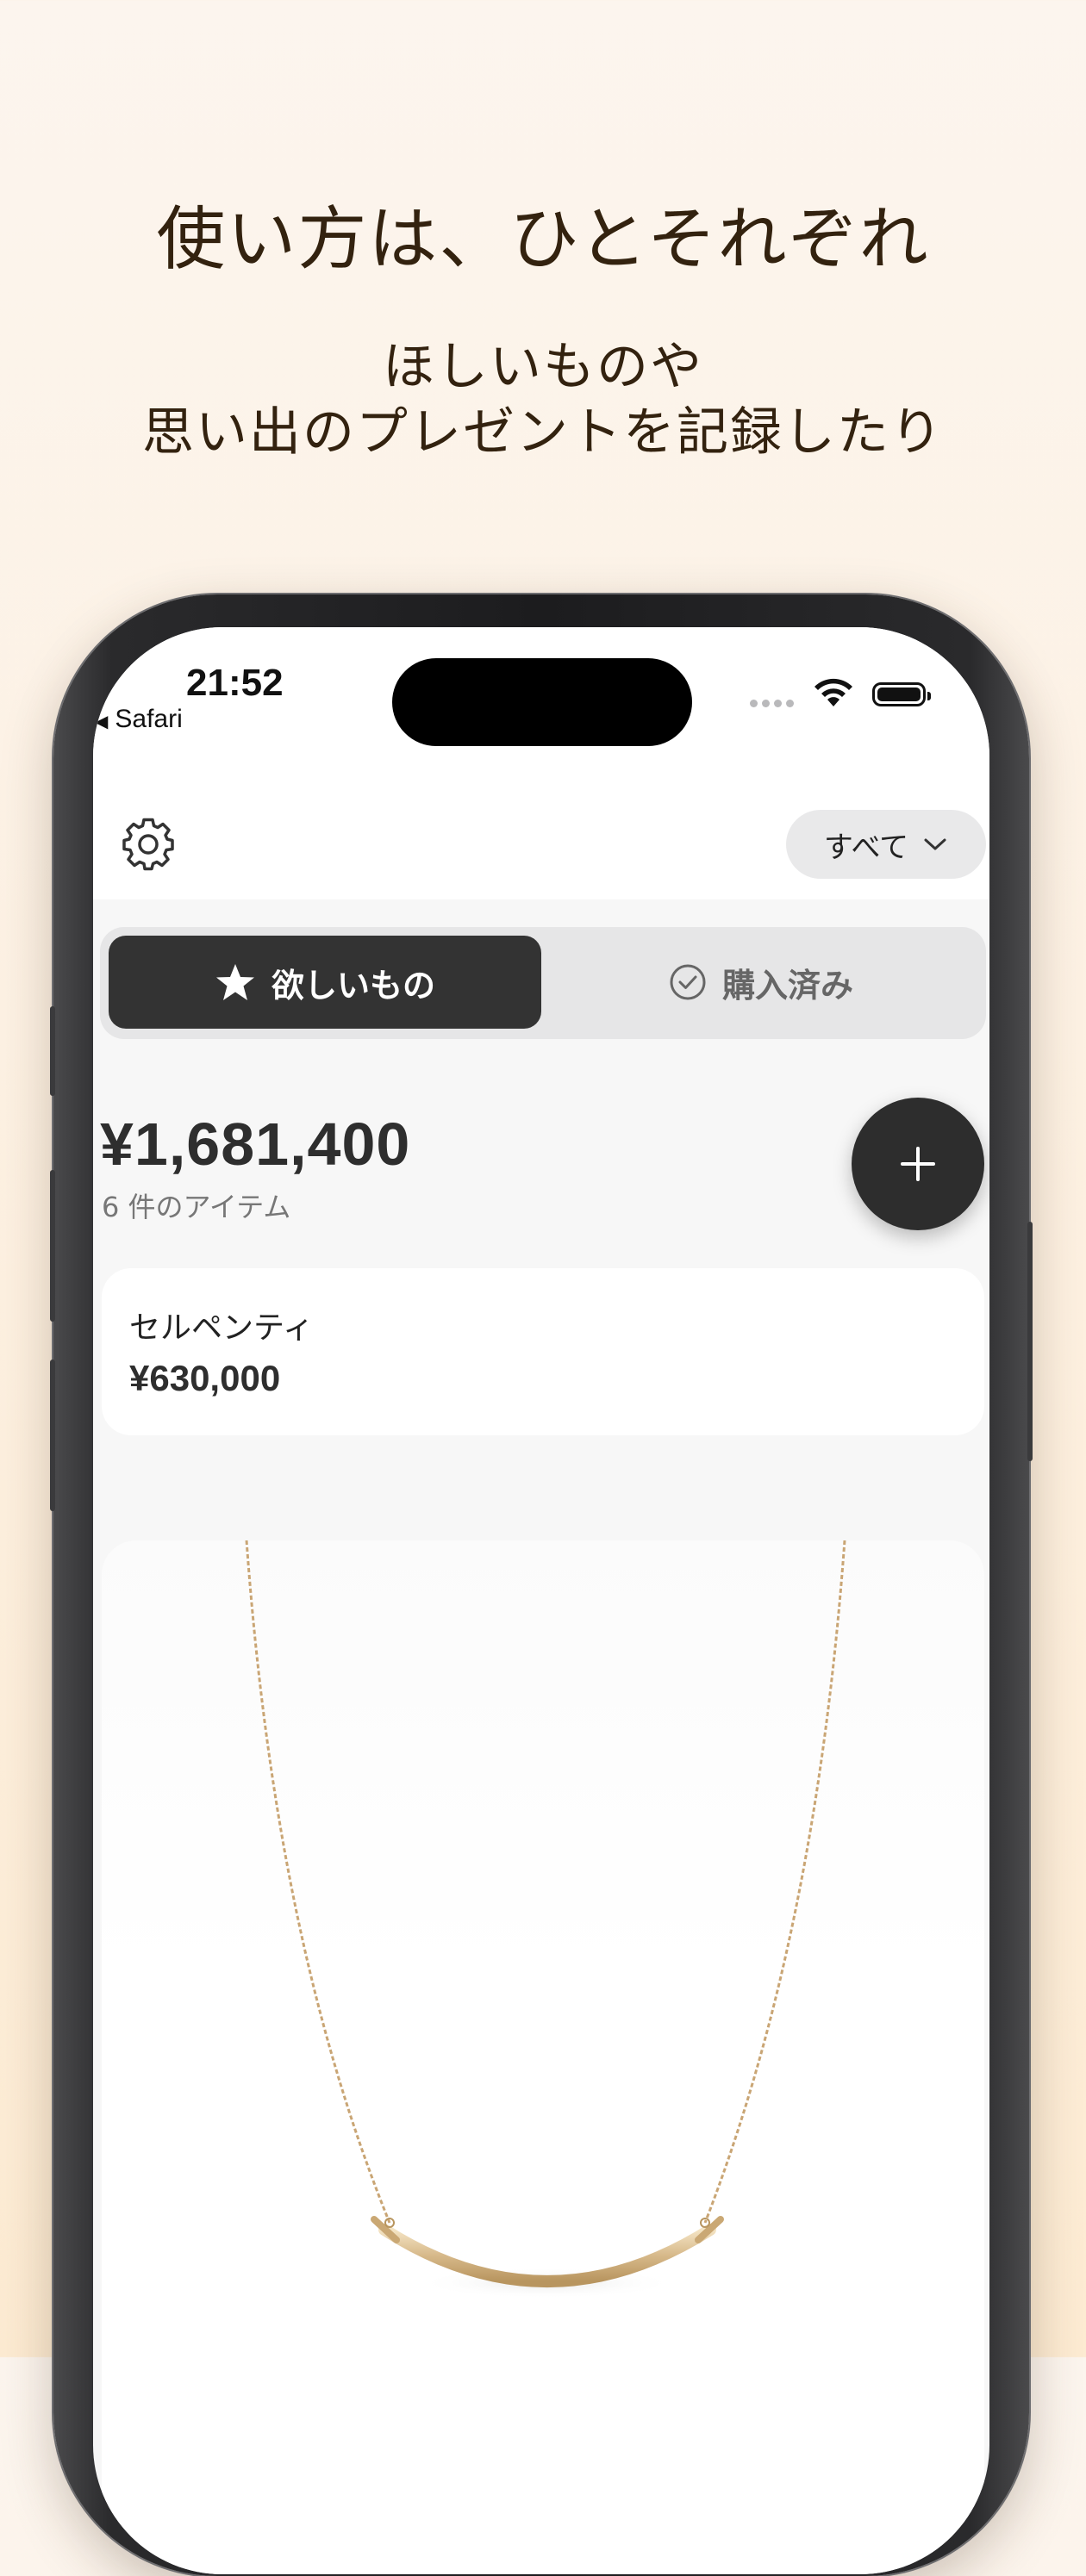  I want to click on list-item: セルペンティ ¥630,000, so click(543, 1352).